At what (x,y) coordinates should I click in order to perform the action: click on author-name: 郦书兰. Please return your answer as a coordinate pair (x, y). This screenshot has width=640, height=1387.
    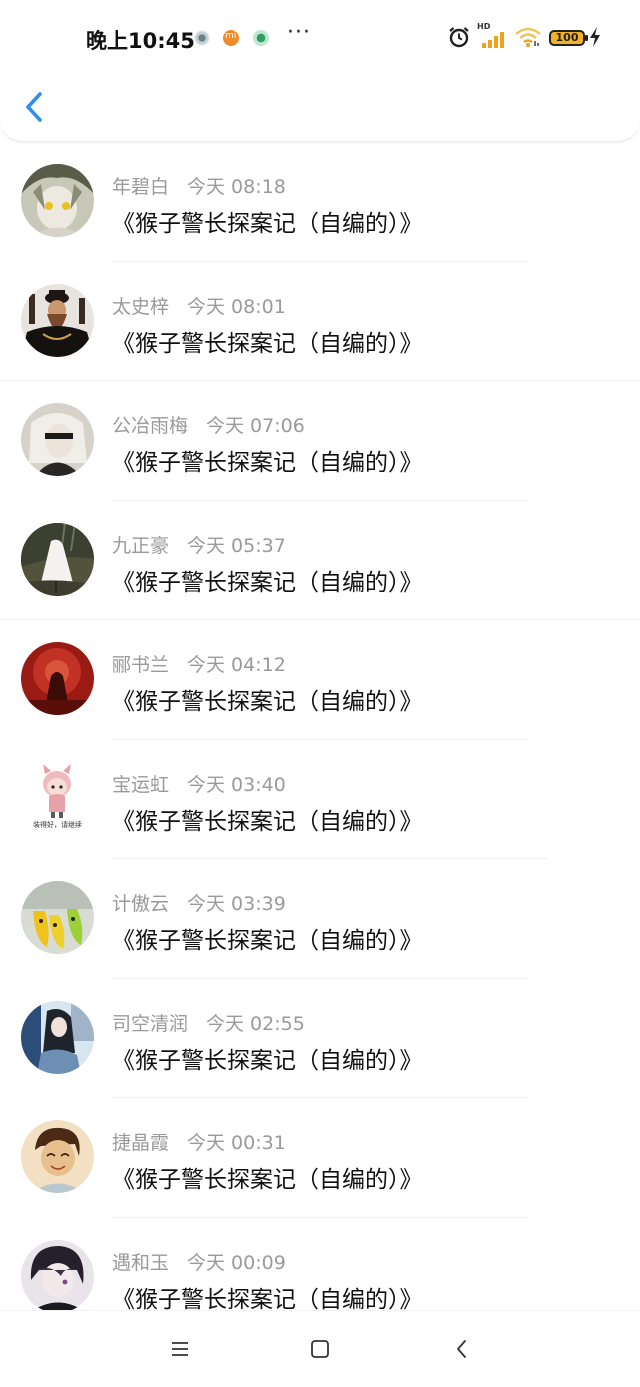
    Looking at the image, I should click on (140, 665).